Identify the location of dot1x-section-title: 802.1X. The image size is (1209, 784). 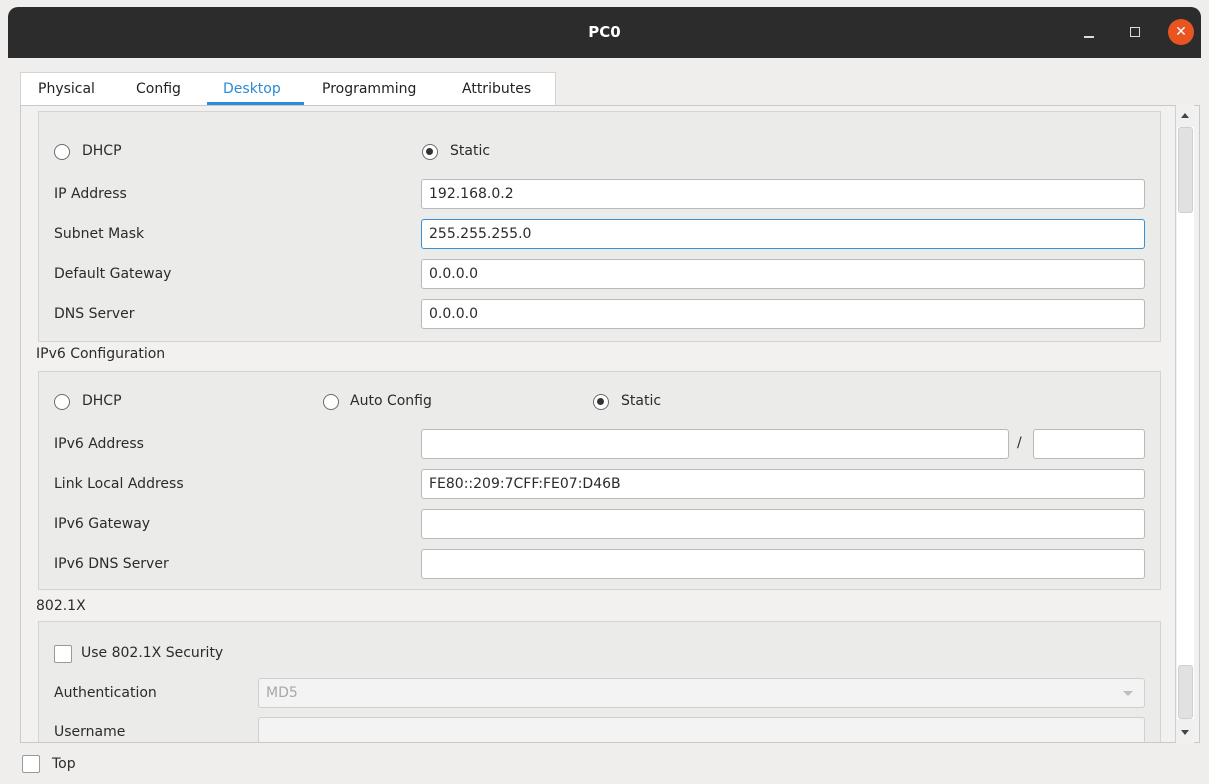
(61, 606).